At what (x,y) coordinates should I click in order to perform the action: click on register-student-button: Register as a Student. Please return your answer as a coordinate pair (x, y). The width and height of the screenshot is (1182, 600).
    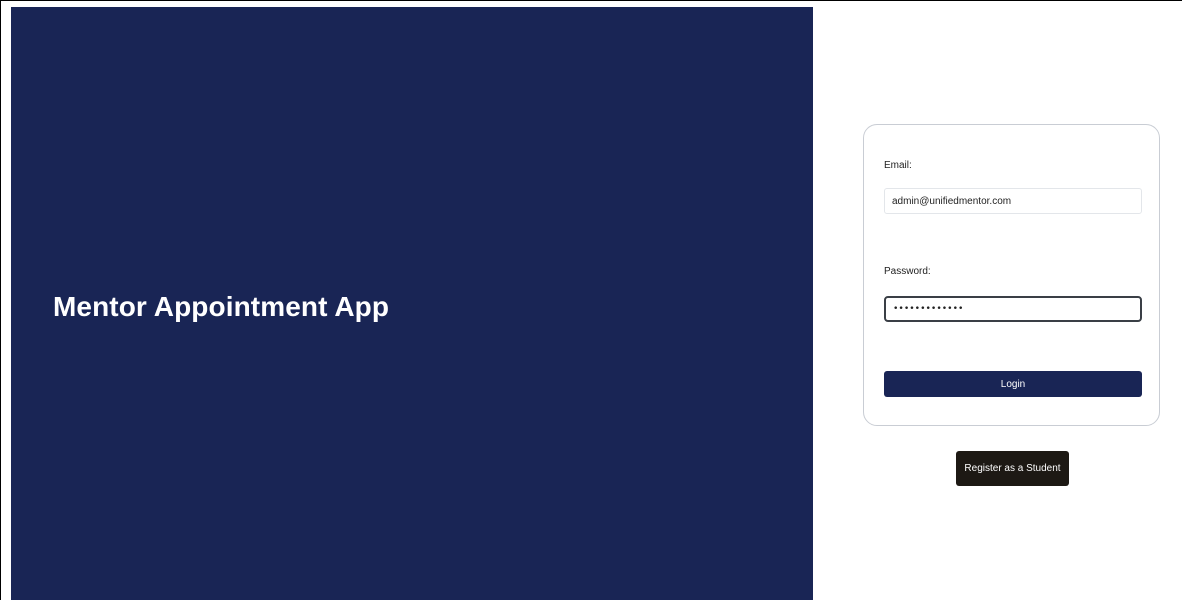
    Looking at the image, I should click on (1012, 468).